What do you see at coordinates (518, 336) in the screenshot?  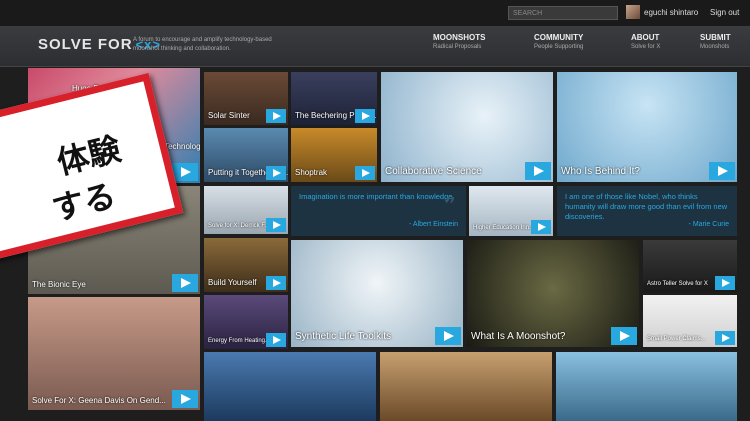 I see `tile-caption: What Is A Moonshot?` at bounding box center [518, 336].